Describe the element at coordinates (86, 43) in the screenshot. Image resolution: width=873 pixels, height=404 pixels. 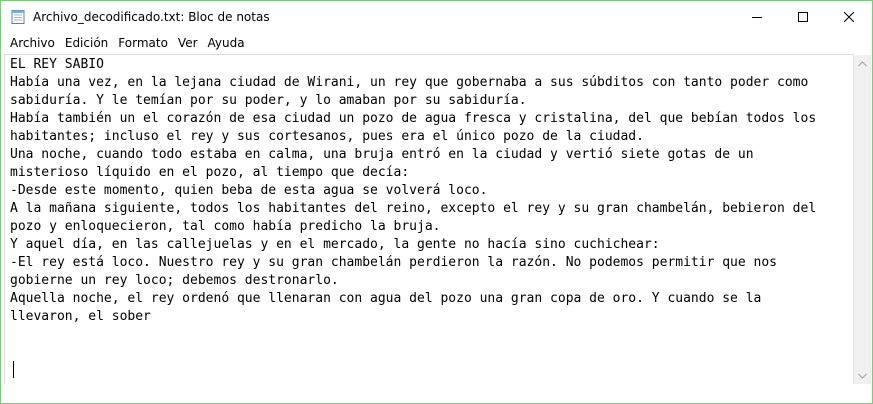
I see `menu-edicion: Edición` at that location.